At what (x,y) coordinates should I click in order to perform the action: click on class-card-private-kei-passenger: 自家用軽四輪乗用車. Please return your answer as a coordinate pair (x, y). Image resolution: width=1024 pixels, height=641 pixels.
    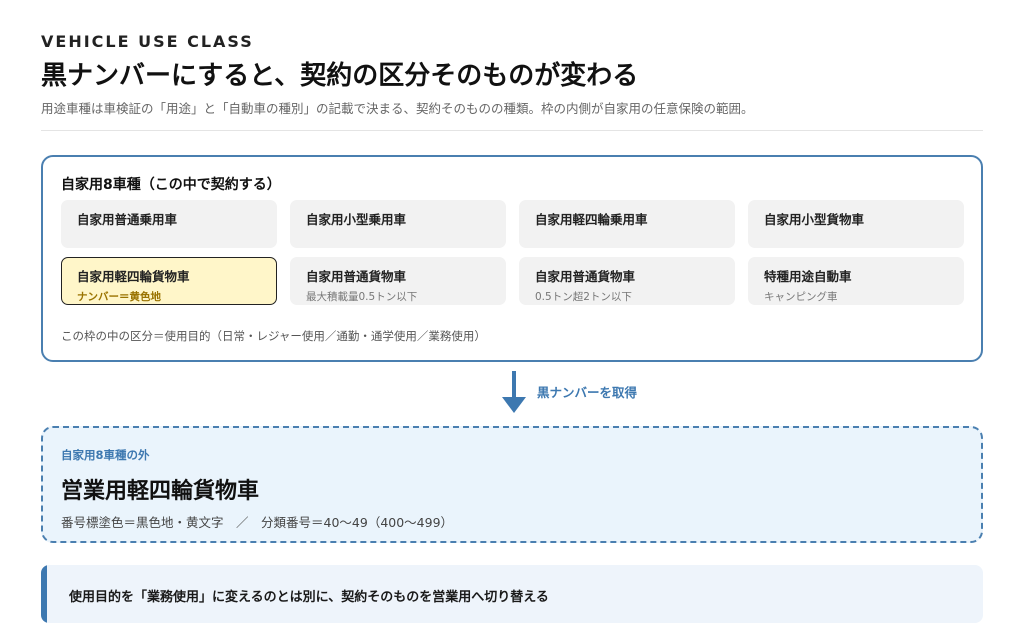
    Looking at the image, I should click on (627, 224).